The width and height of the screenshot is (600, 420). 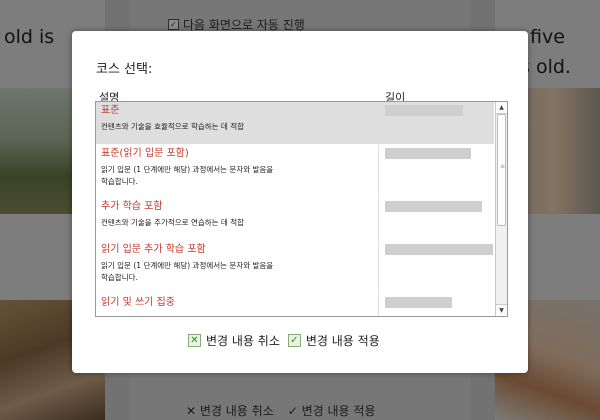 I want to click on scrollbar-thumb: ≡, so click(x=501, y=170).